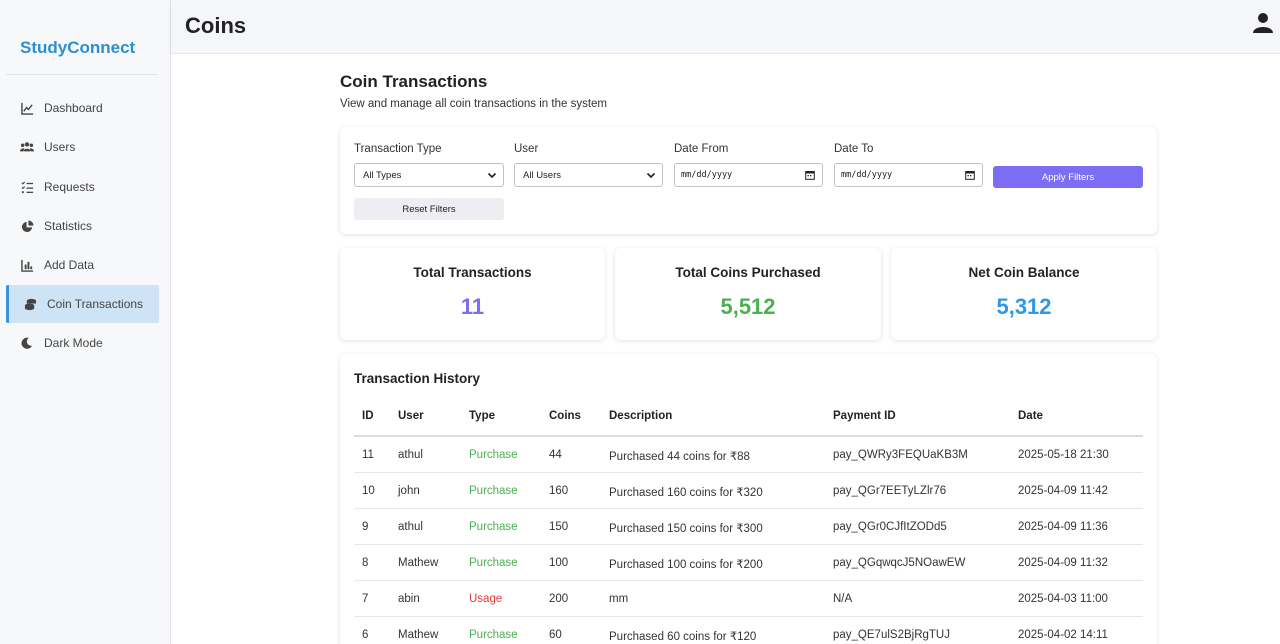 Image resolution: width=1280 pixels, height=644 pixels. I want to click on user-select: All Users, so click(588, 175).